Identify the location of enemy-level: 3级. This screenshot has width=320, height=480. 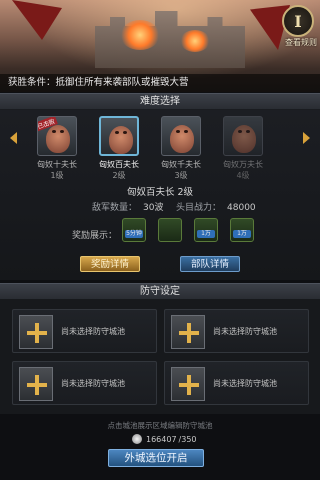
(181, 175).